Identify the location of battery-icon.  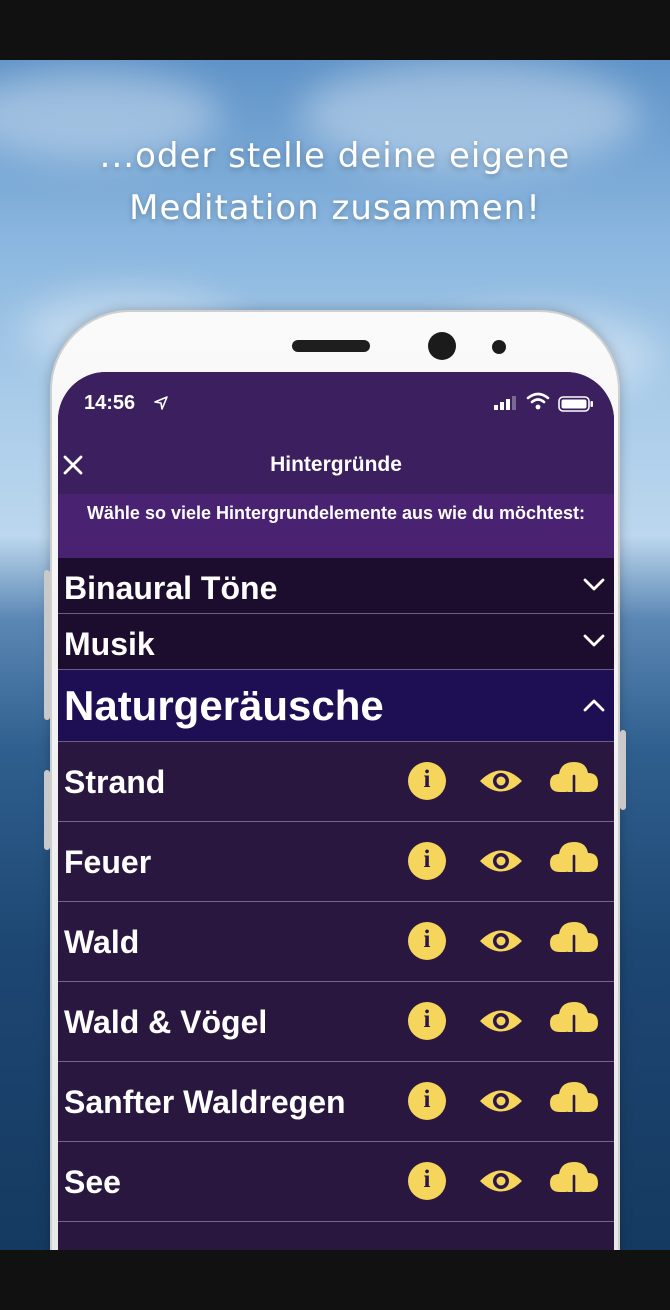
(575, 404).